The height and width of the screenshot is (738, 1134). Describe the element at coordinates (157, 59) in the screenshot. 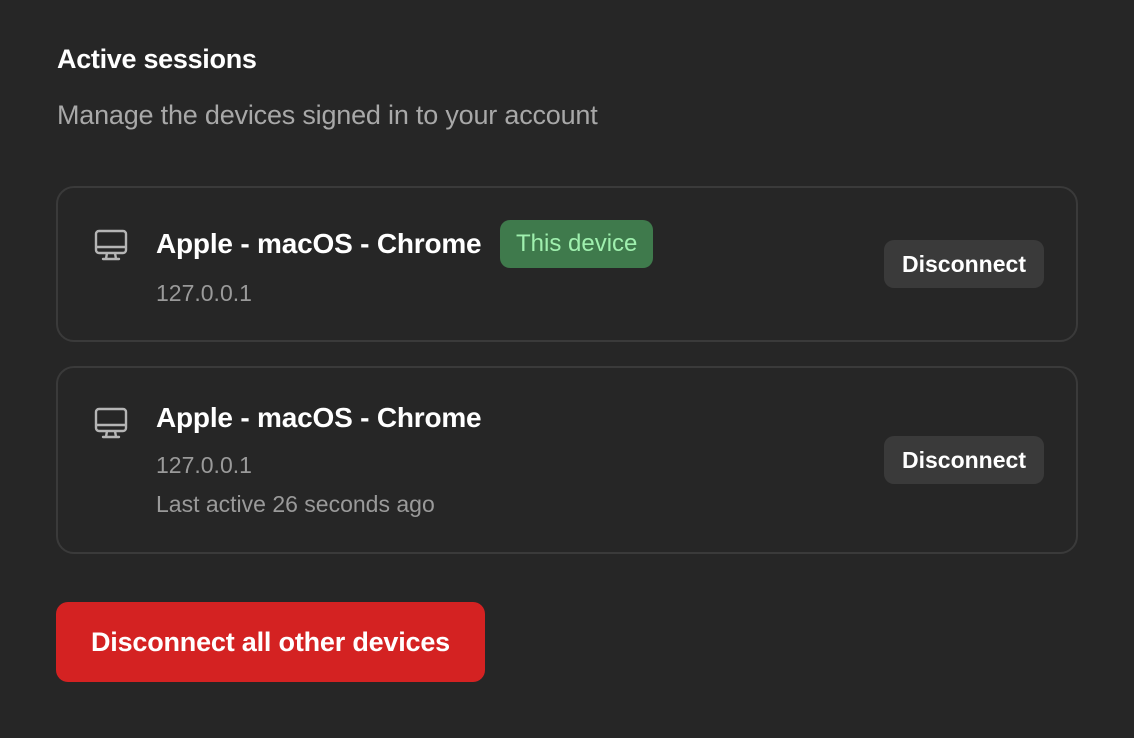

I see `page-title: Active sessions` at that location.